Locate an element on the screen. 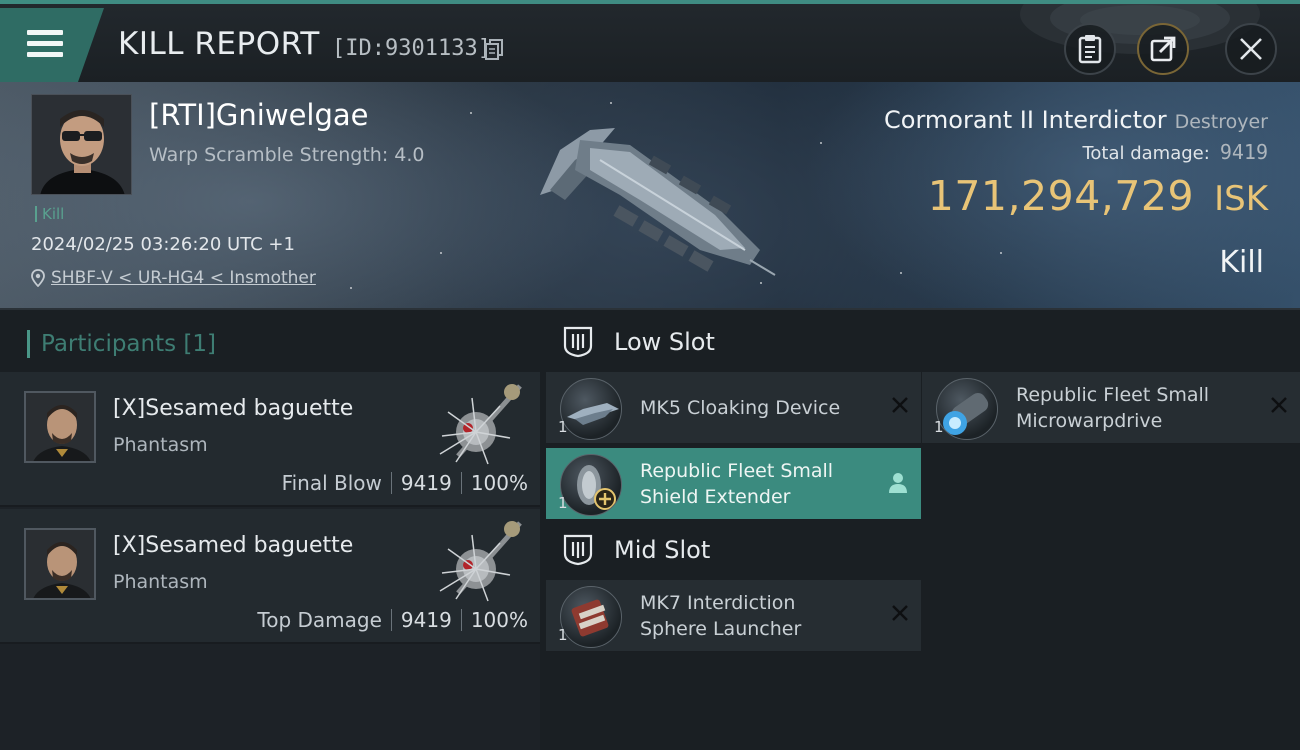  total-damage: Total damage: 9419 is located at coordinates (1175, 152).